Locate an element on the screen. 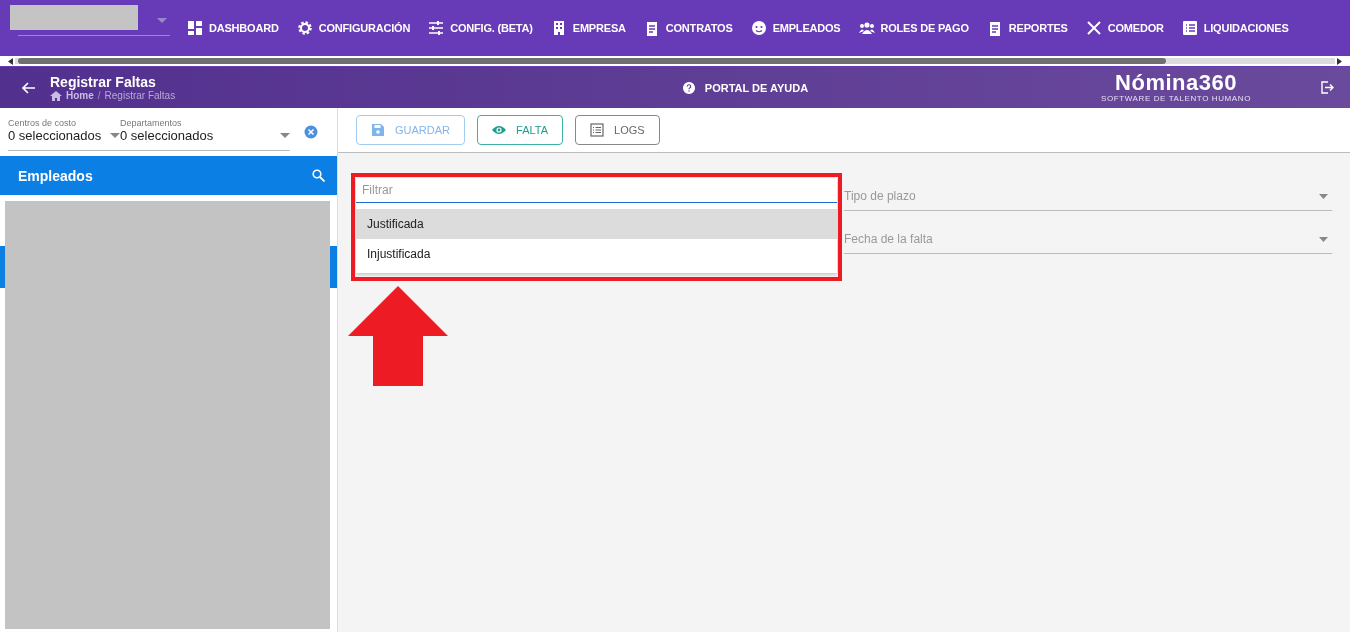  panel-title: Empleados is located at coordinates (55, 175).